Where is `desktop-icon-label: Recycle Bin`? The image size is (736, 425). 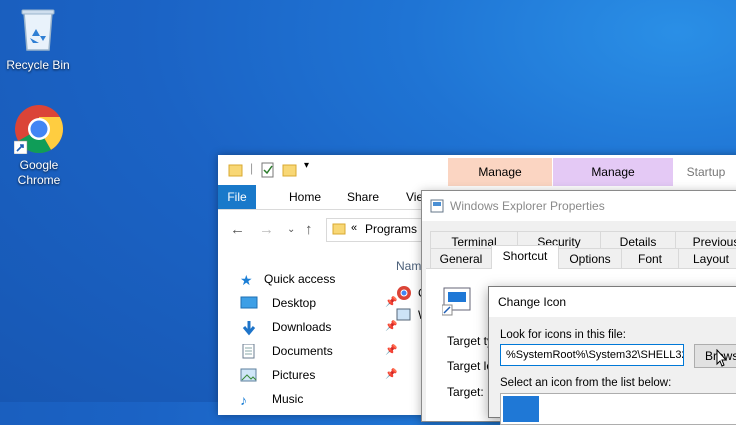
desktop-icon-label: Recycle Bin is located at coordinates (38, 65).